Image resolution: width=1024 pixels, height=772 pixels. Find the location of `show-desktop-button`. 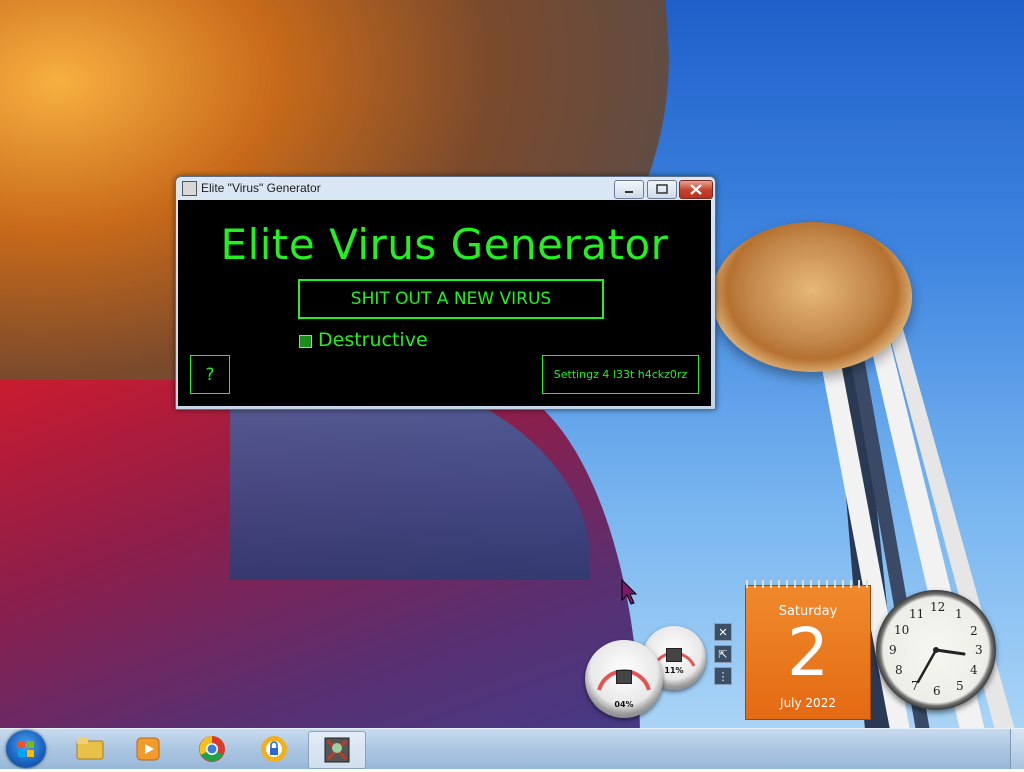

show-desktop-button is located at coordinates (1017, 749).